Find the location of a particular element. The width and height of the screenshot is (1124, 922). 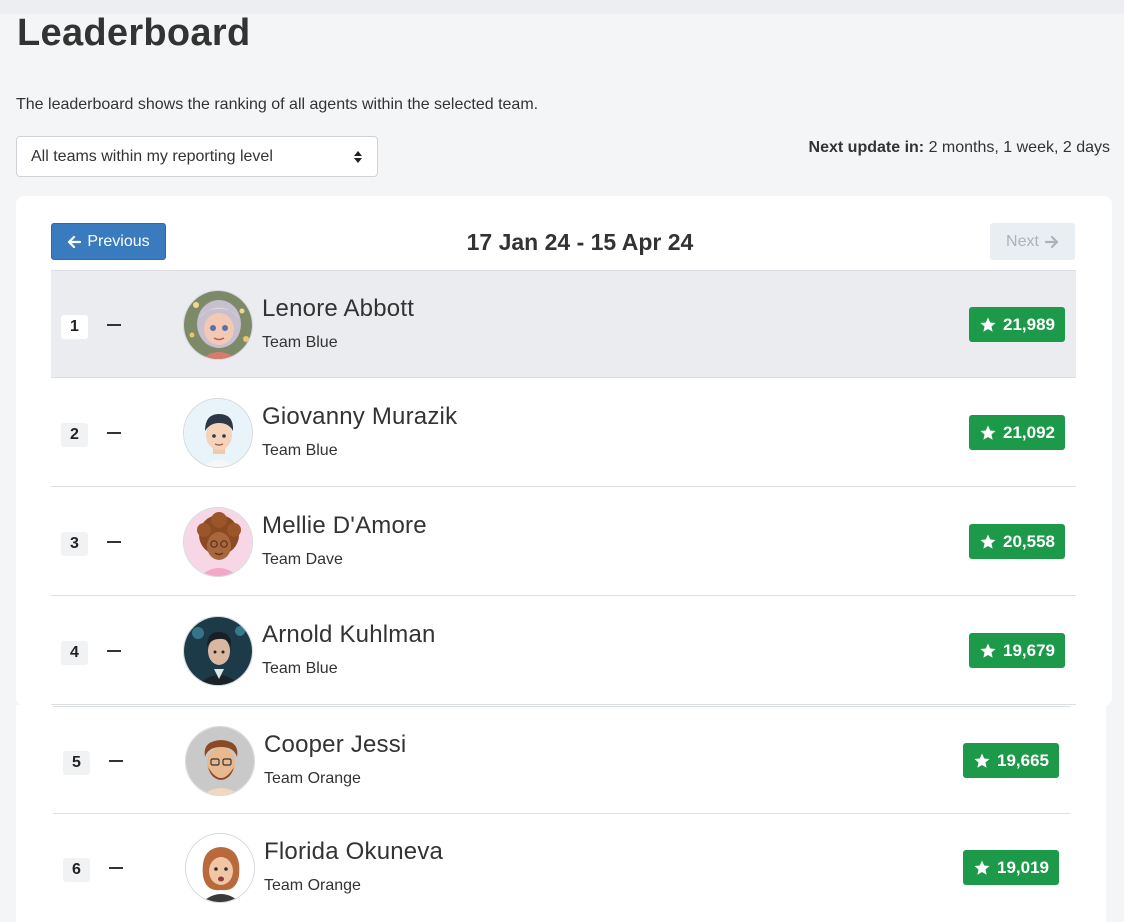

girl-avatar-icon is located at coordinates (218, 325).